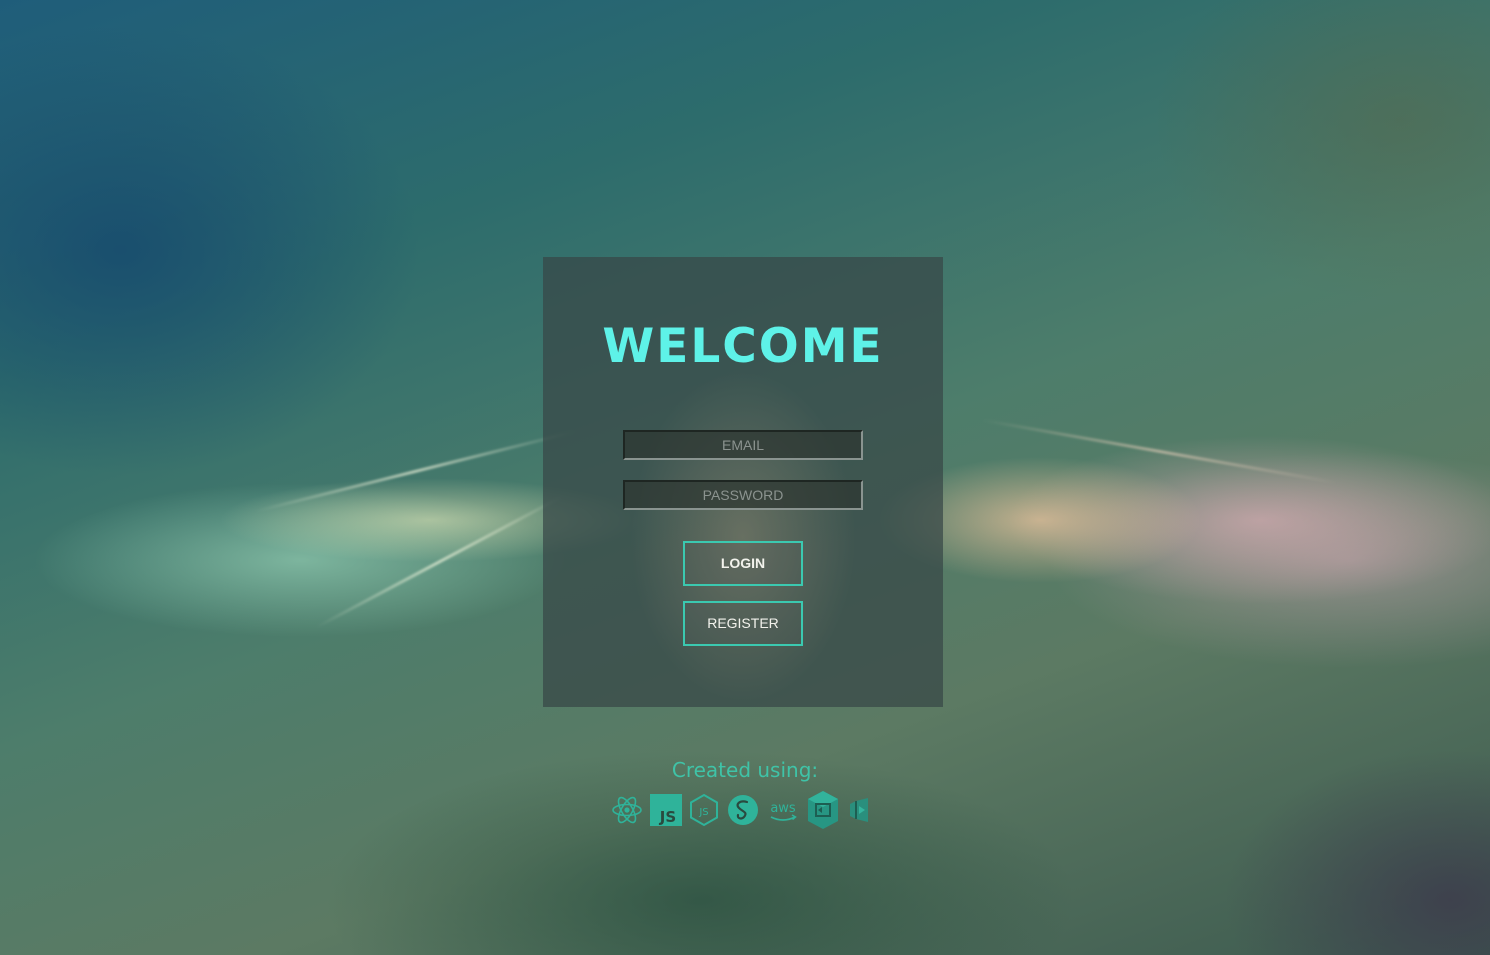 This screenshot has height=955, width=1490. I want to click on sass-icon, so click(743, 810).